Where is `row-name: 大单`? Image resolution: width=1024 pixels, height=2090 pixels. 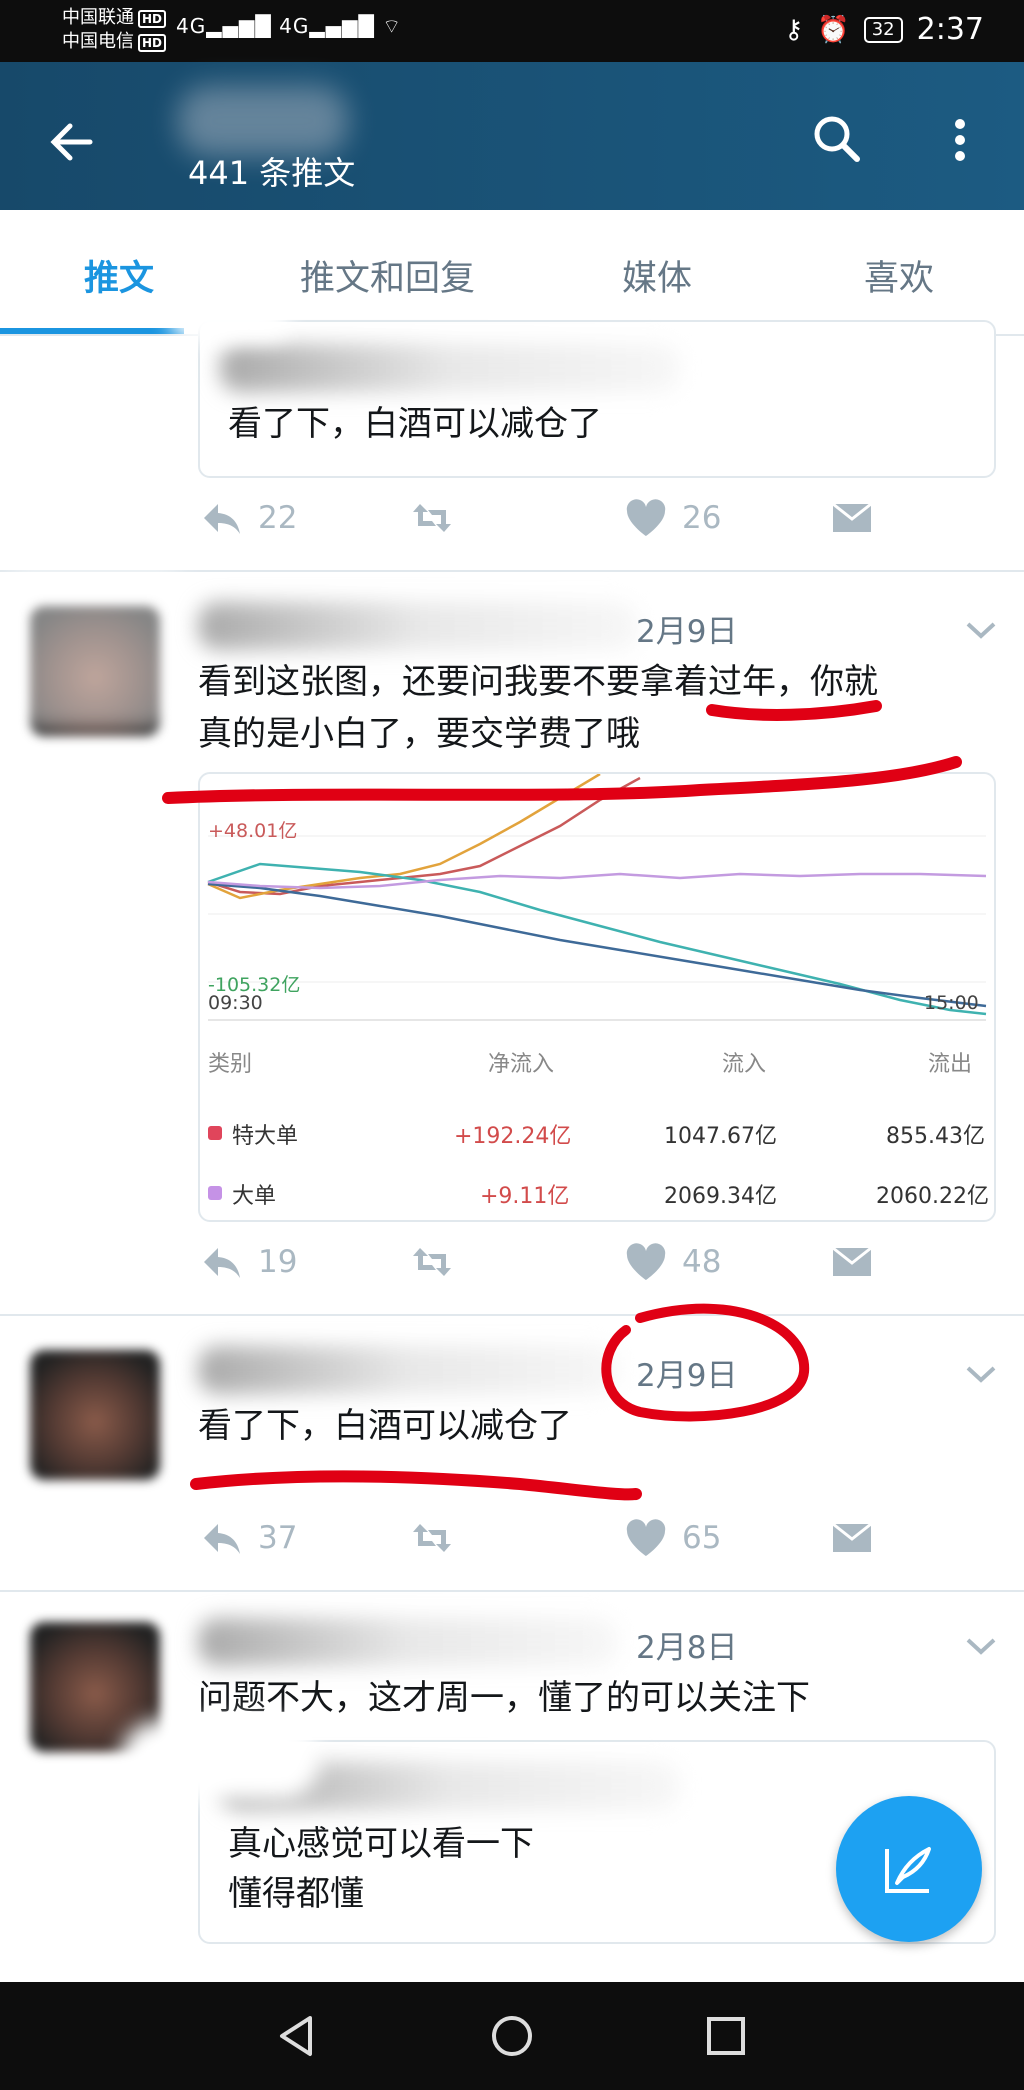 row-name: 大单 is located at coordinates (254, 1196).